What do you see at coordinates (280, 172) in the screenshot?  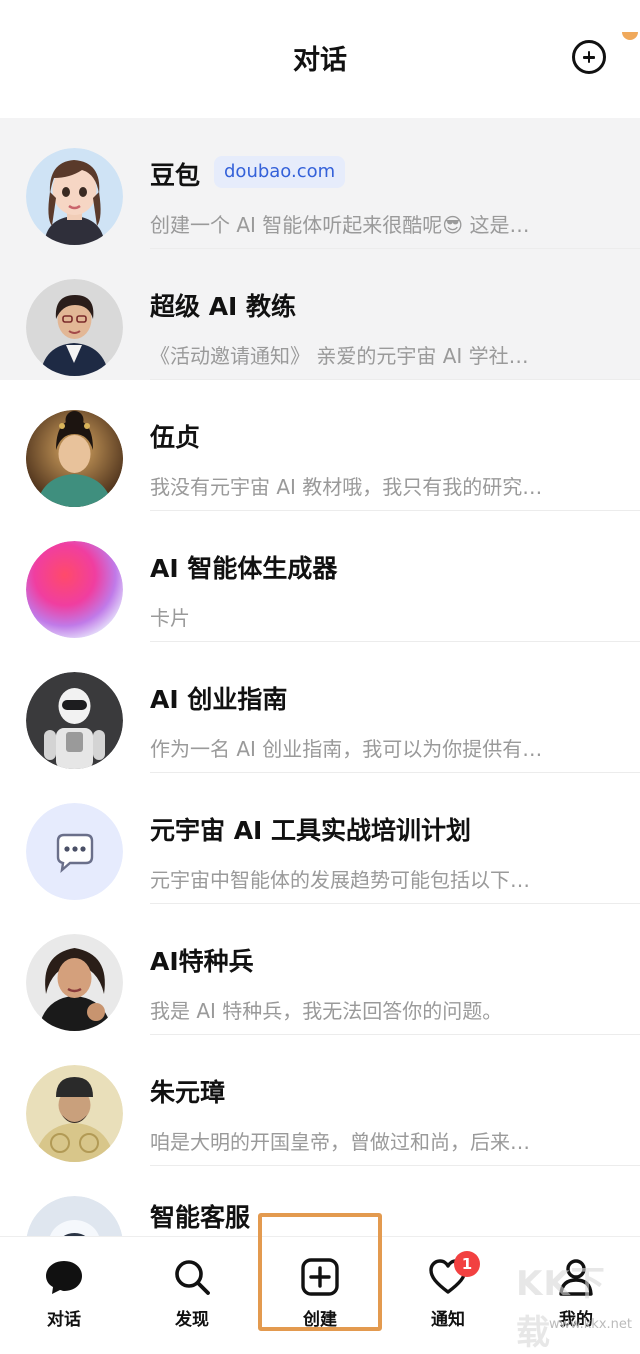 I see `domain-badge: doubao.com` at bounding box center [280, 172].